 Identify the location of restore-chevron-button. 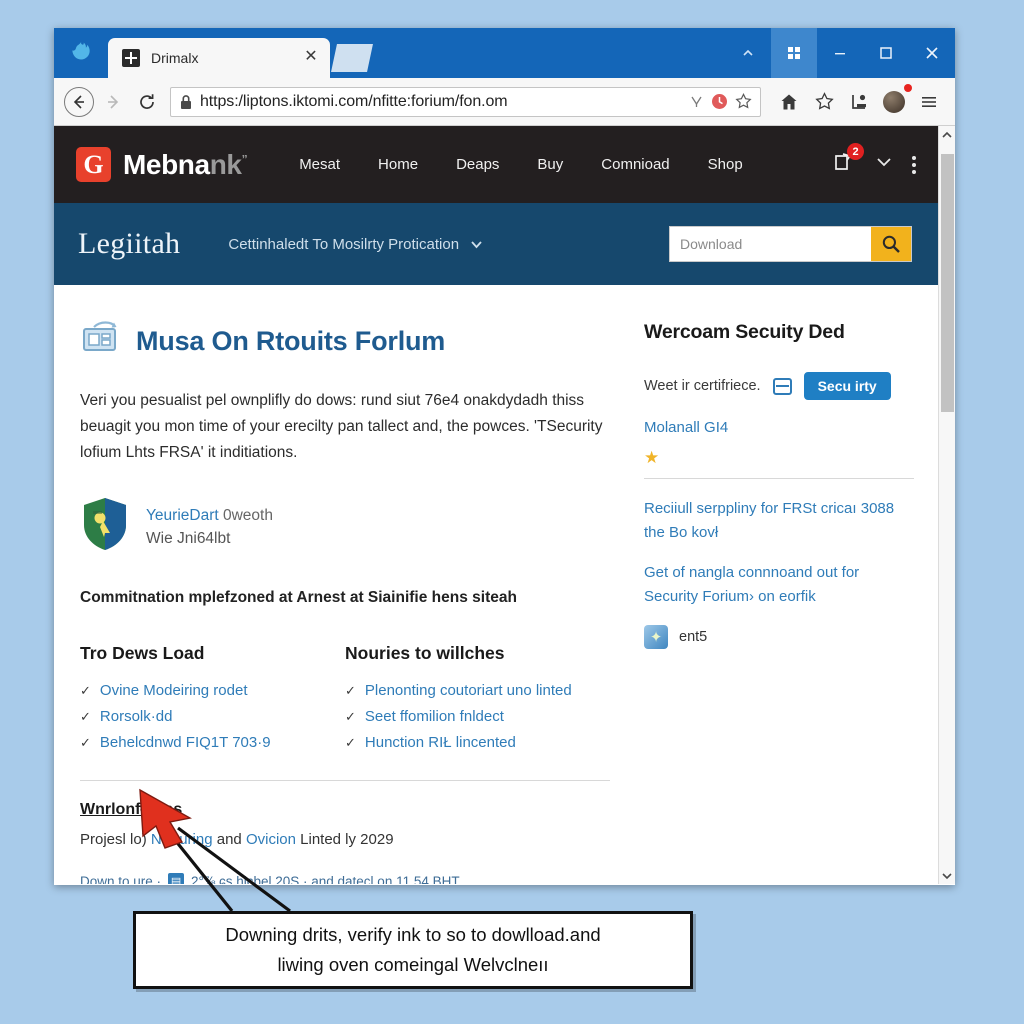
(748, 53).